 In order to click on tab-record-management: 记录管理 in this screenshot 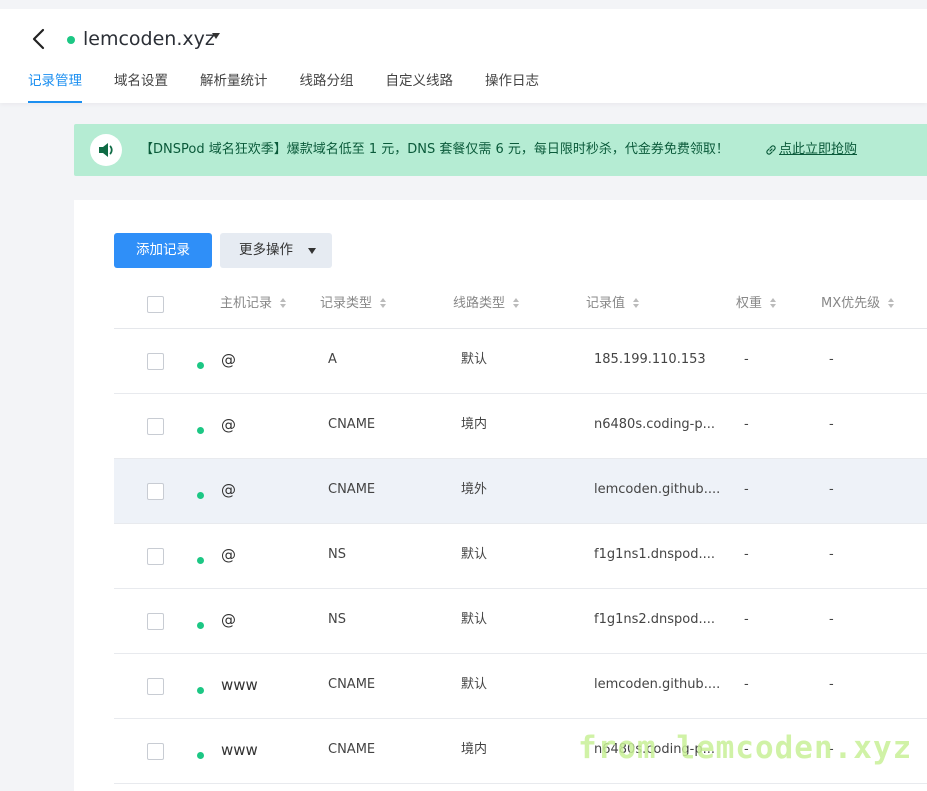, I will do `click(55, 87)`.